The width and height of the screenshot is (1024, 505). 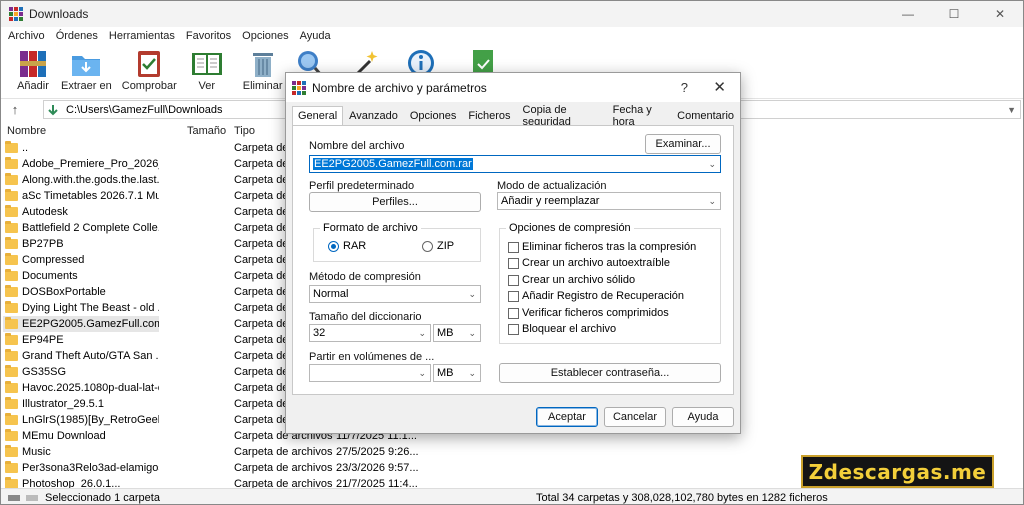 What do you see at coordinates (81, 436) in the screenshot?
I see `file-name-cell: MEmu Download` at bounding box center [81, 436].